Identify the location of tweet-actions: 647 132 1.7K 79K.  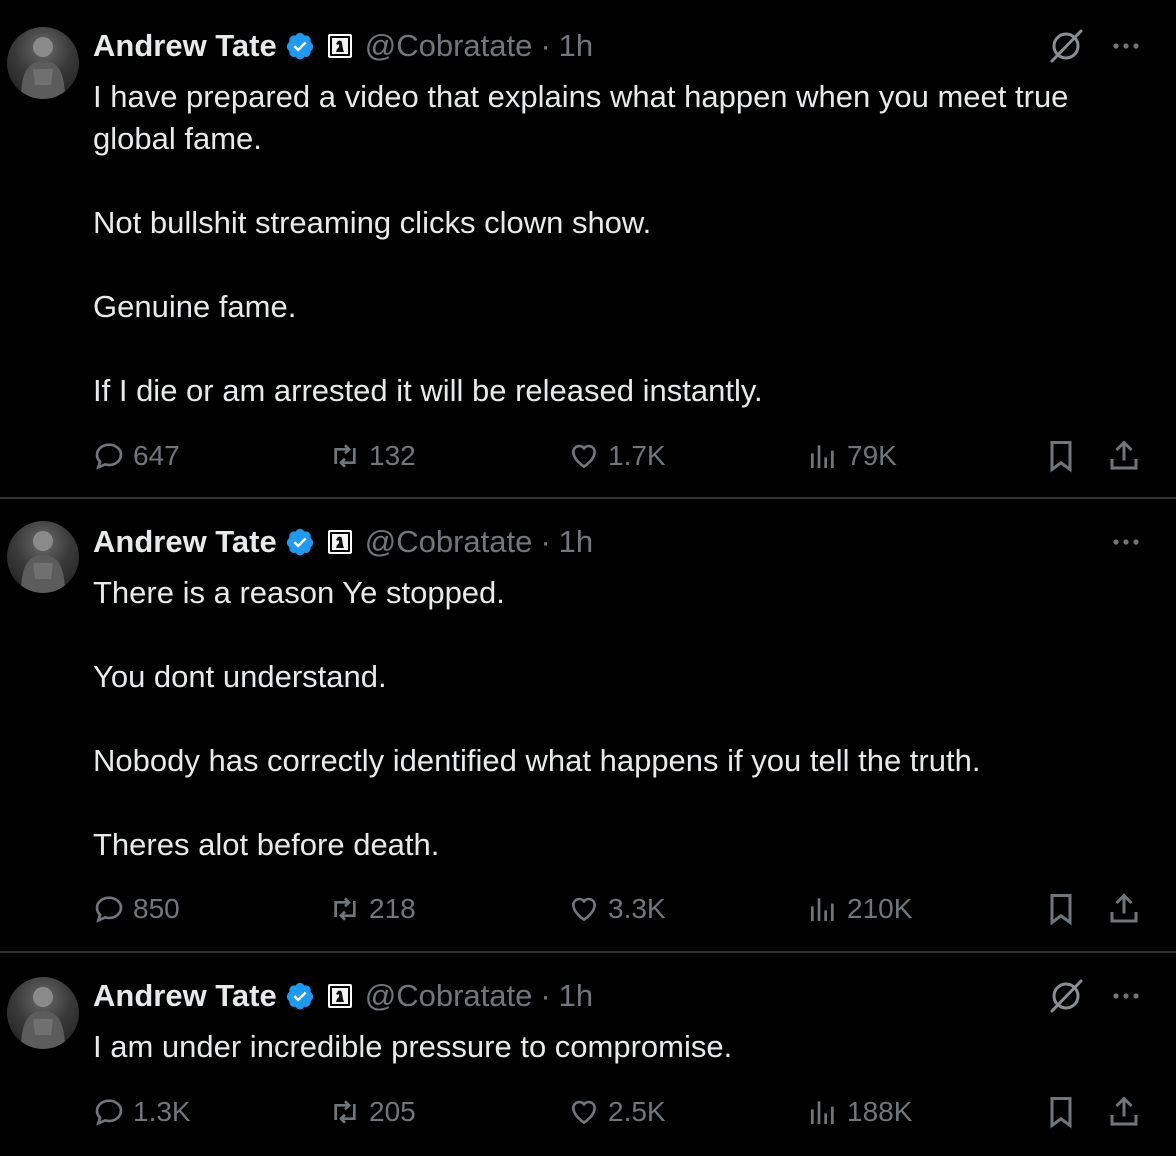
(623, 456).